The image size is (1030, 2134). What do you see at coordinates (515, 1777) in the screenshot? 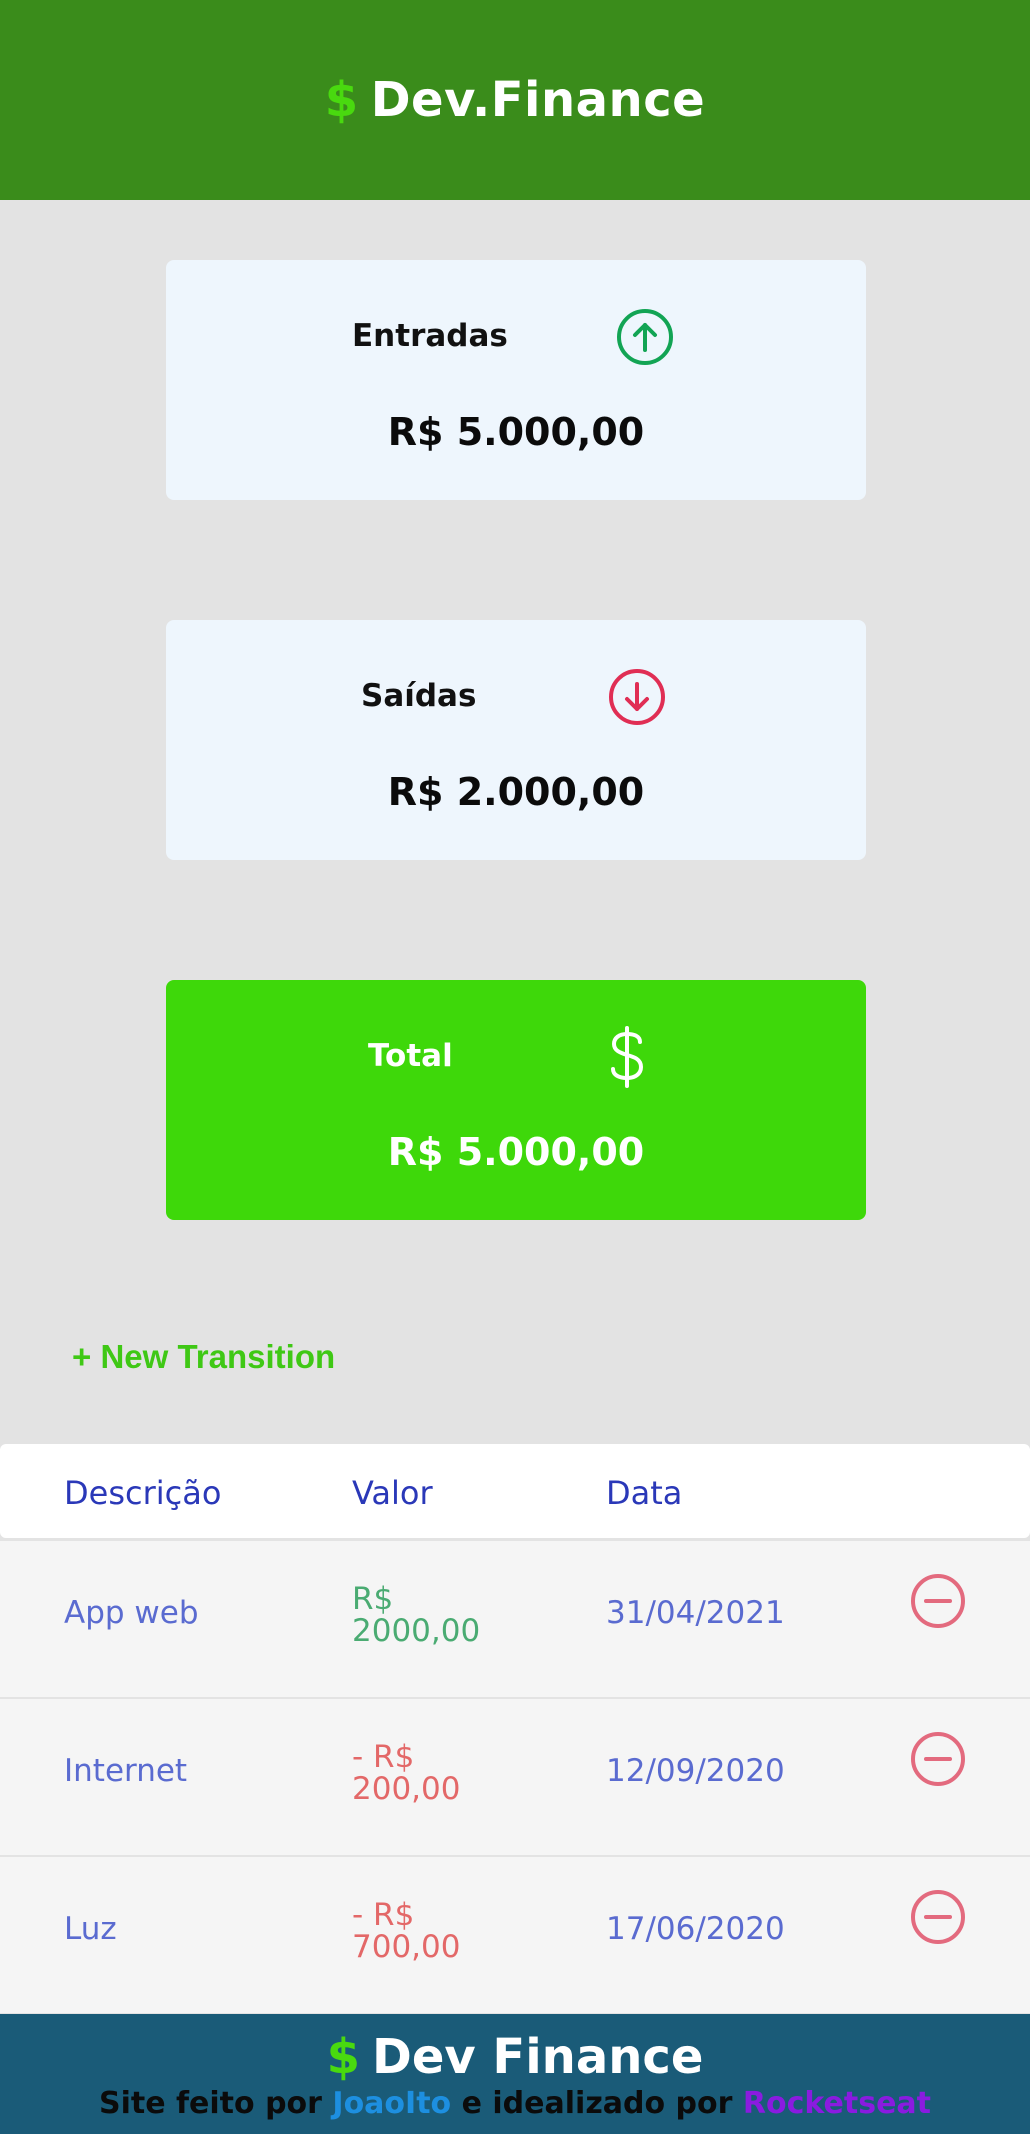
I see `table-row: Internet - R$ 200,00 12/09/2020` at bounding box center [515, 1777].